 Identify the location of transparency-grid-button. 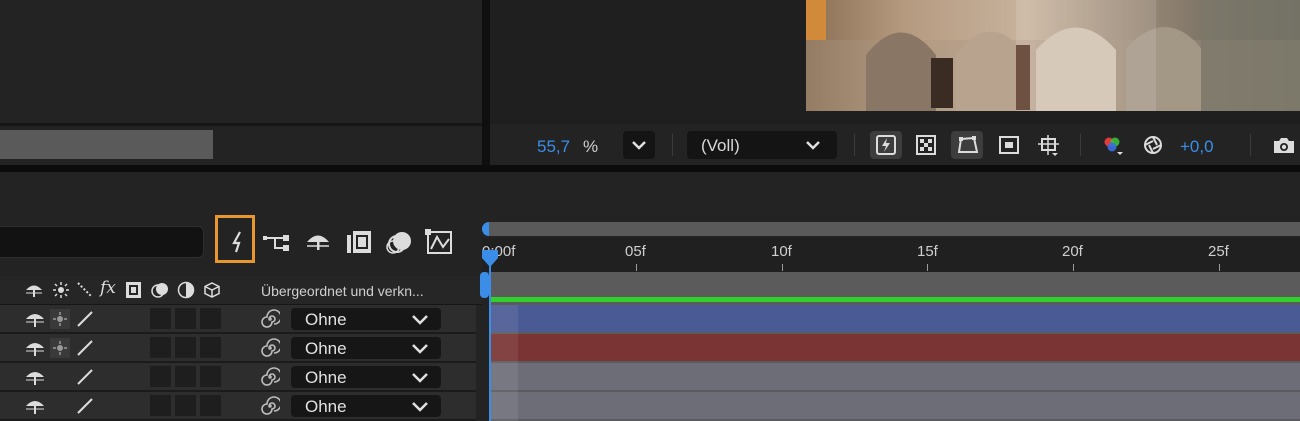
(926, 145).